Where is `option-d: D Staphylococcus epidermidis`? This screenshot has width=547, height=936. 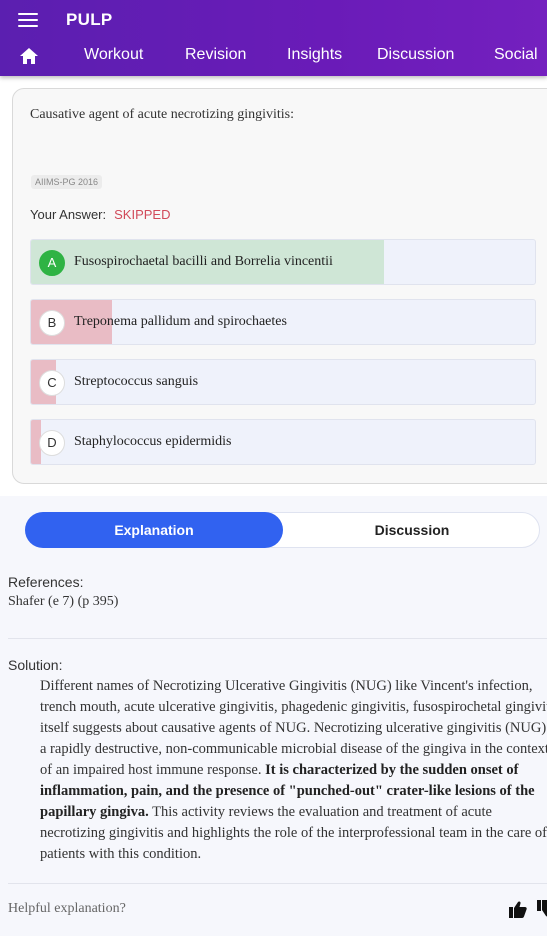 option-d: D Staphylococcus epidermidis is located at coordinates (283, 442).